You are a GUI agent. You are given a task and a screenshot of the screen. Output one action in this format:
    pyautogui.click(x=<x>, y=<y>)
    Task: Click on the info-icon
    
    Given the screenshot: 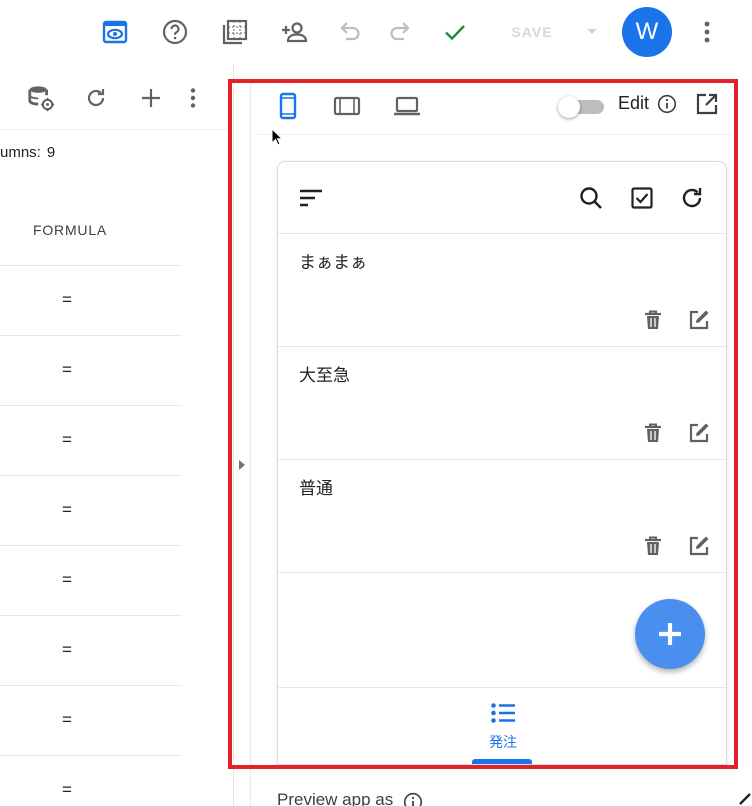 What is the action you would take?
    pyautogui.click(x=413, y=799)
    